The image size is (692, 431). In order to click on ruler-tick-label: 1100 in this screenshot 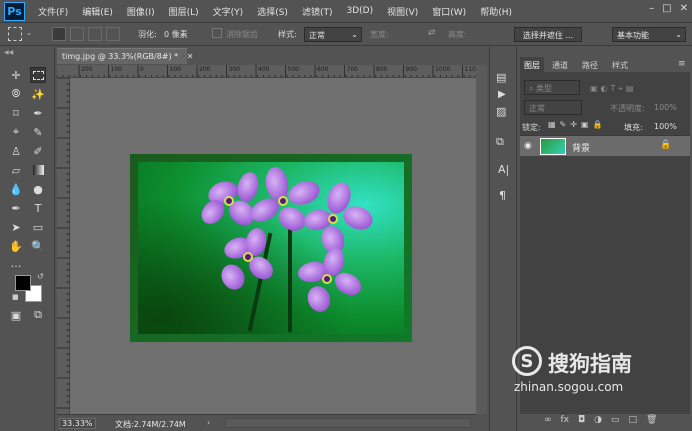, I will do `click(470, 69)`.